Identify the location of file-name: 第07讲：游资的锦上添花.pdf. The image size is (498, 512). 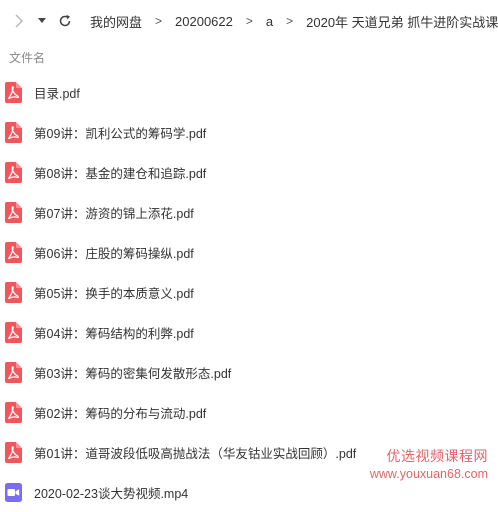
(114, 213).